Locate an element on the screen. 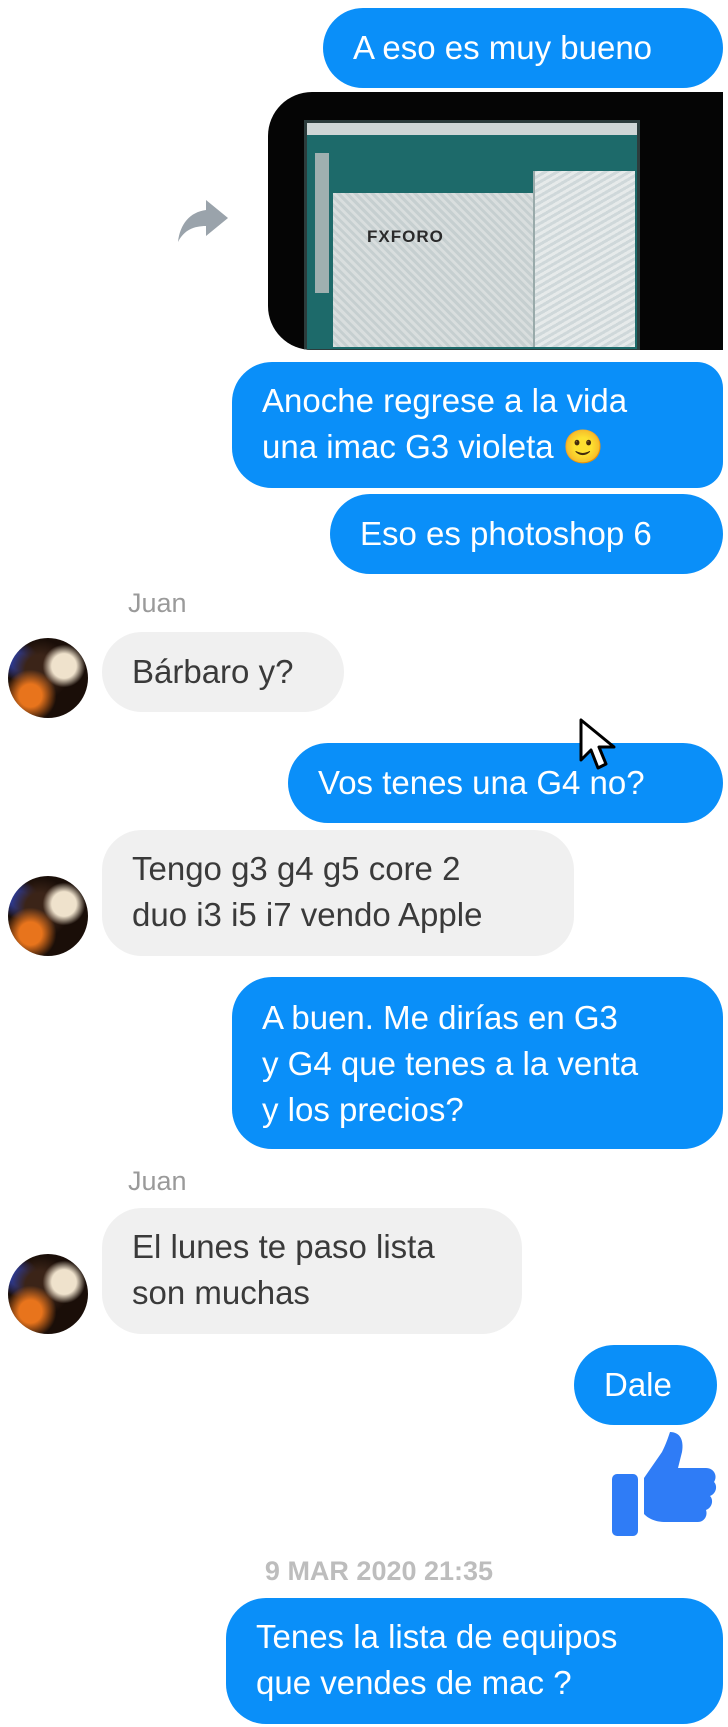  outgoing-message: Eso es photoshop 6 is located at coordinates (526, 534).